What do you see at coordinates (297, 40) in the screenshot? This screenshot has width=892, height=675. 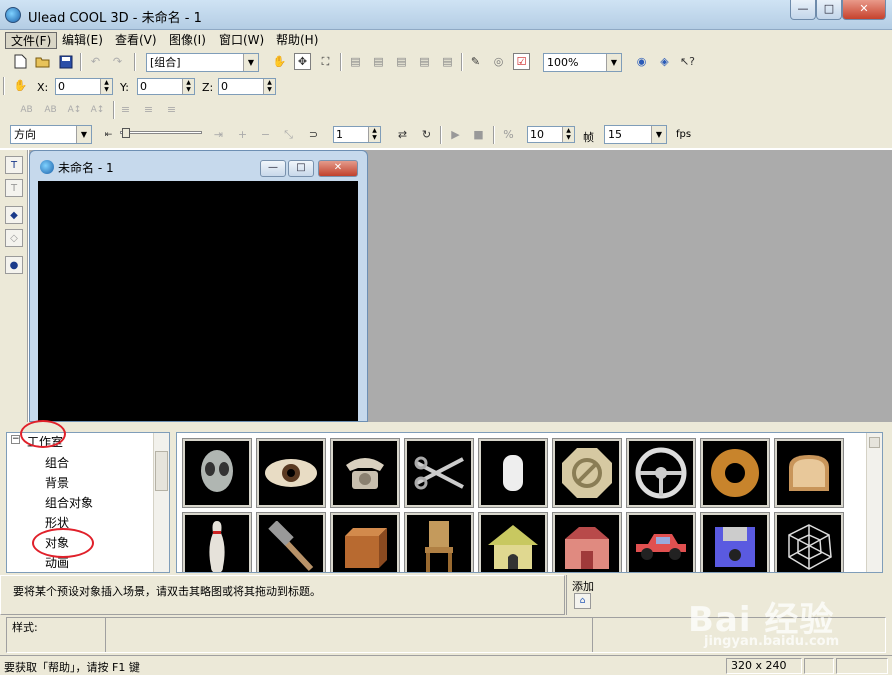 I see `menu-help: 帮助(H)` at bounding box center [297, 40].